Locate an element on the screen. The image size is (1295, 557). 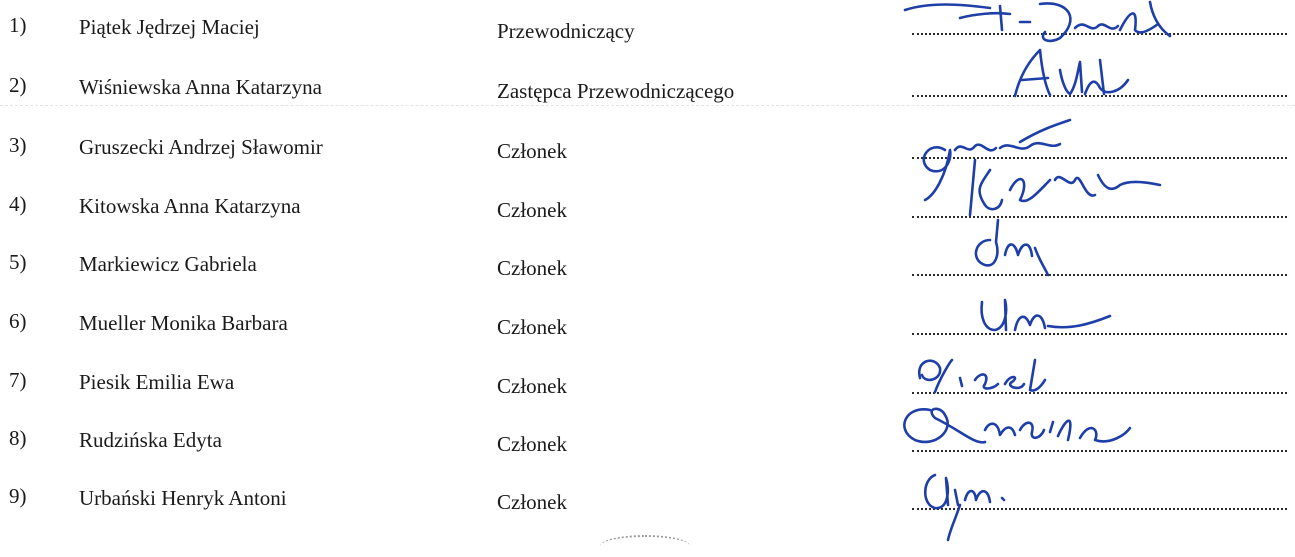
member-role: Przewodniczący is located at coordinates (566, 31).